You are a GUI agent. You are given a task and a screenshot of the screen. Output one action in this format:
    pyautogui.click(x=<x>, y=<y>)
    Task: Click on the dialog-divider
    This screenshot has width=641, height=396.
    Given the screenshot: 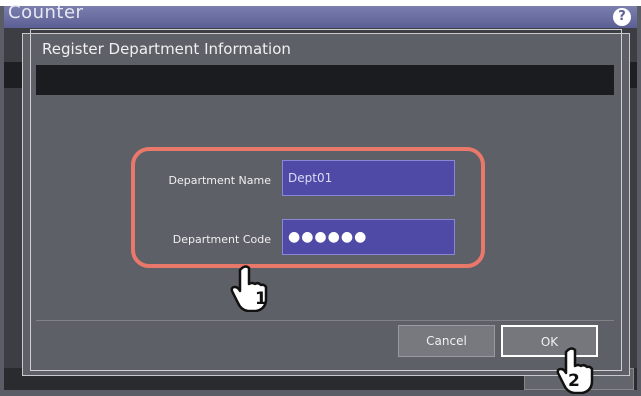 What is the action you would take?
    pyautogui.click(x=325, y=320)
    